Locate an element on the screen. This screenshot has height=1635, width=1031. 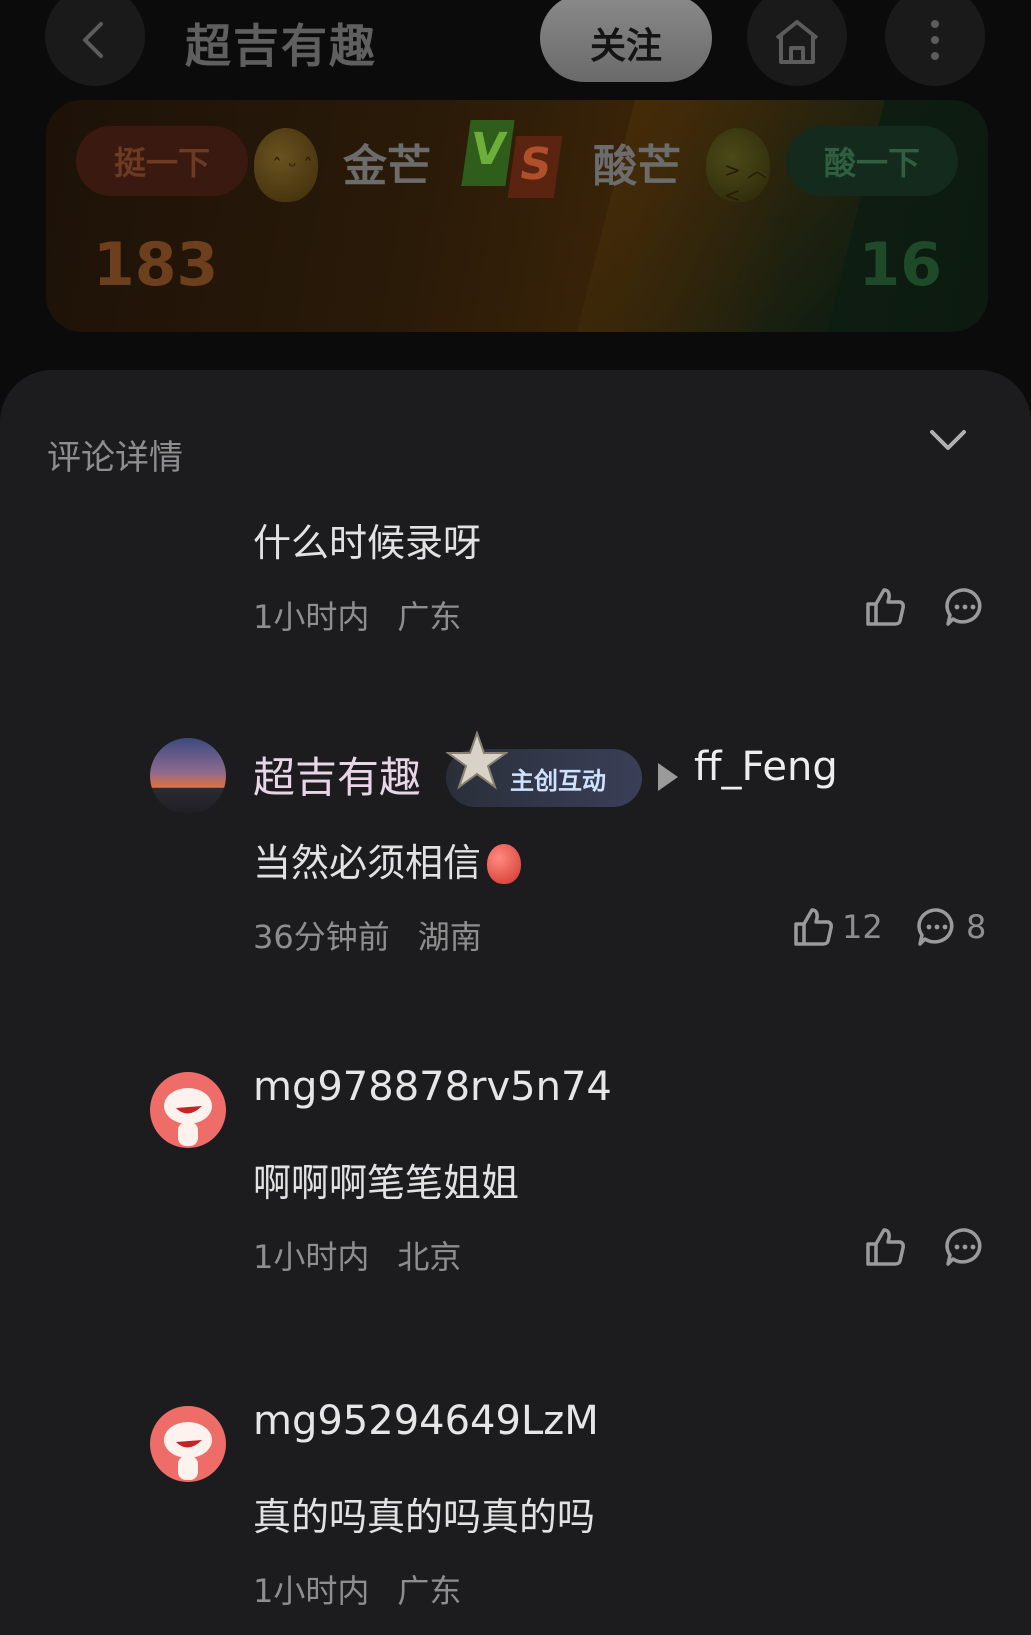
chevron-down-icon is located at coordinates (948, 440).